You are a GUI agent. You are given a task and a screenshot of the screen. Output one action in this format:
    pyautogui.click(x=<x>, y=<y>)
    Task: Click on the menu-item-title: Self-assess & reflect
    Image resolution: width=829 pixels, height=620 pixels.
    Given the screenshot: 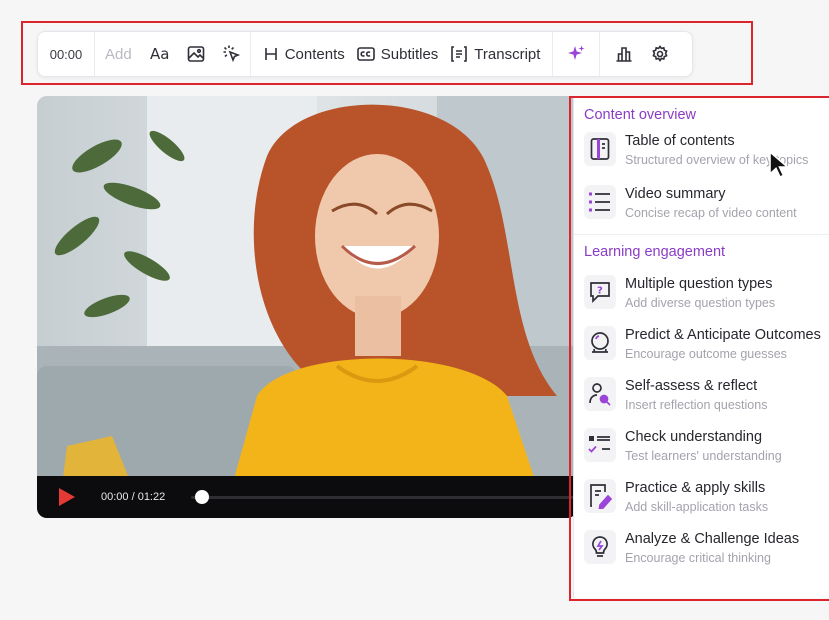 What is the action you would take?
    pyautogui.click(x=691, y=386)
    